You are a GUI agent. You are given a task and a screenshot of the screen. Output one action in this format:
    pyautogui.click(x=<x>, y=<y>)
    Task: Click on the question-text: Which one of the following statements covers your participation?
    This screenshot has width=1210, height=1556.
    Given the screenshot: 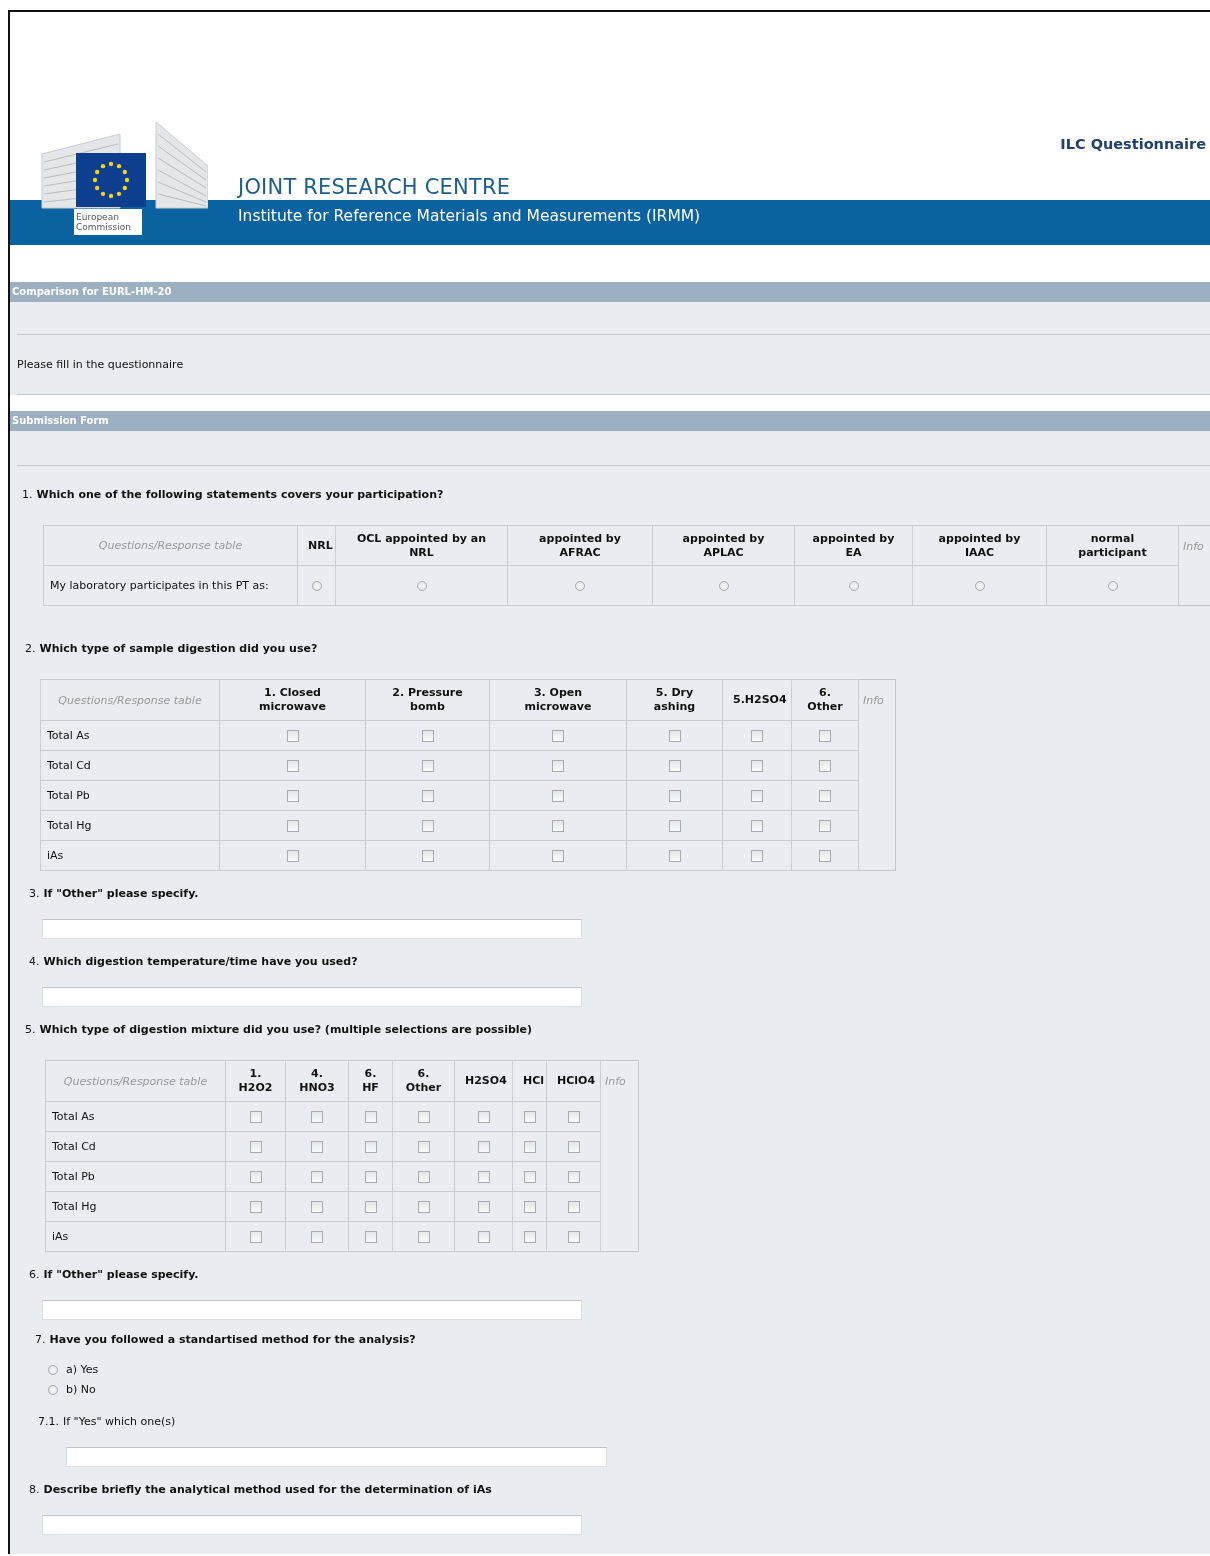 What is the action you would take?
    pyautogui.click(x=240, y=494)
    